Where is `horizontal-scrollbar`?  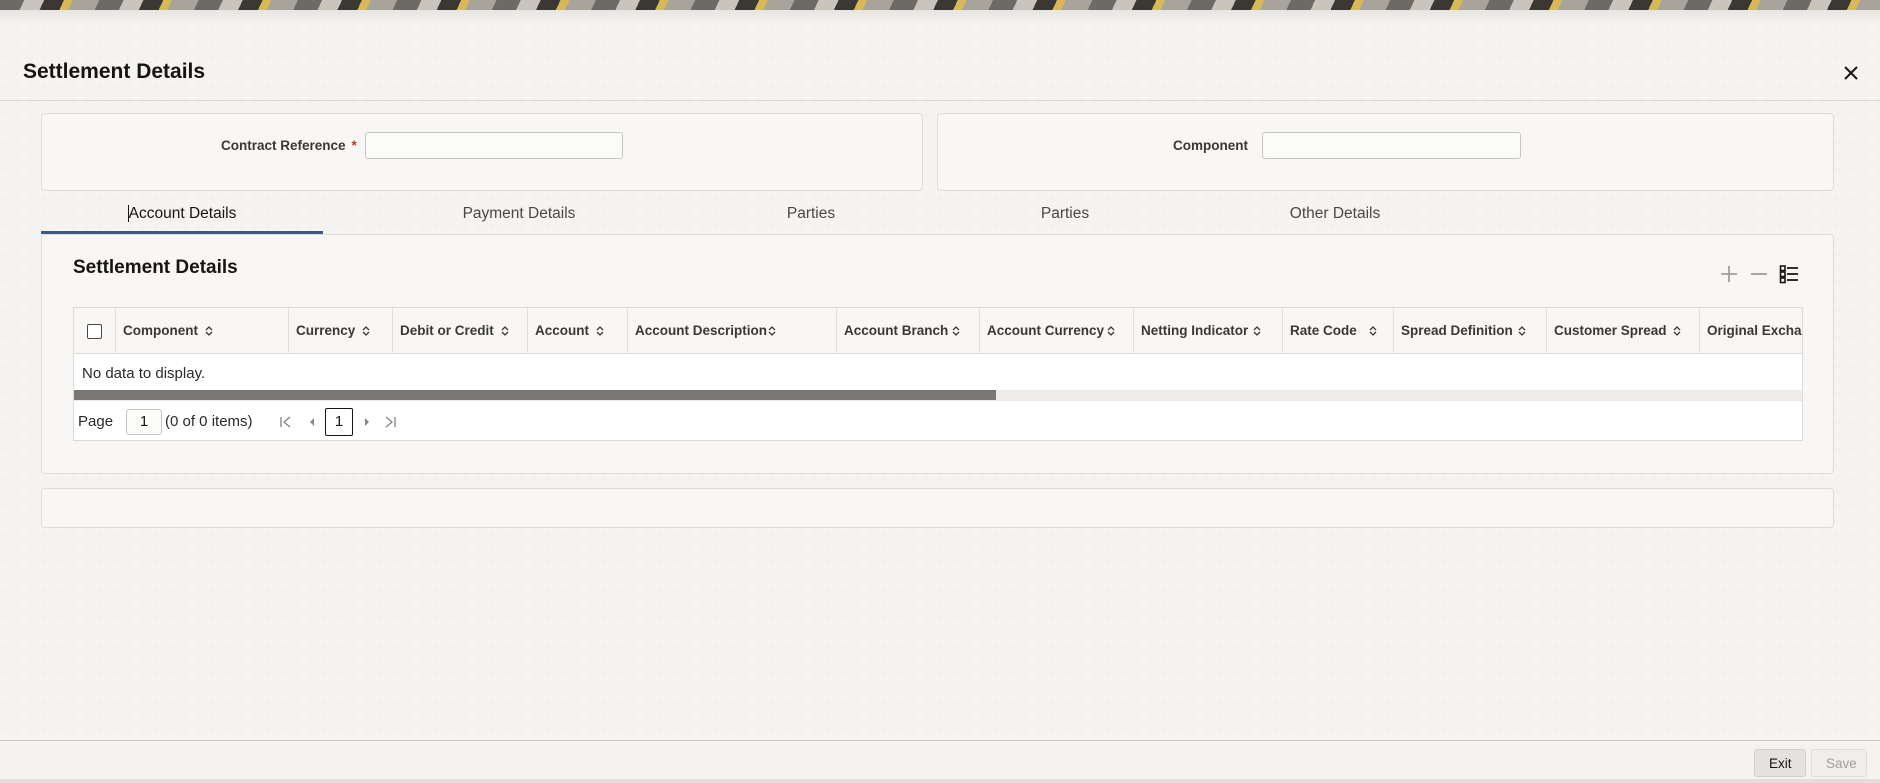
horizontal-scrollbar is located at coordinates (938, 395).